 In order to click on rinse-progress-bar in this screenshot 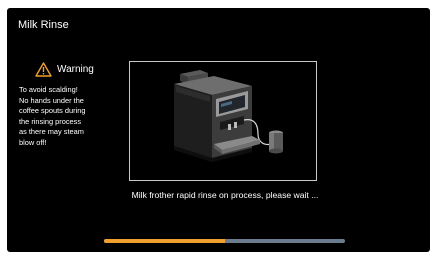, I will do `click(224, 241)`.